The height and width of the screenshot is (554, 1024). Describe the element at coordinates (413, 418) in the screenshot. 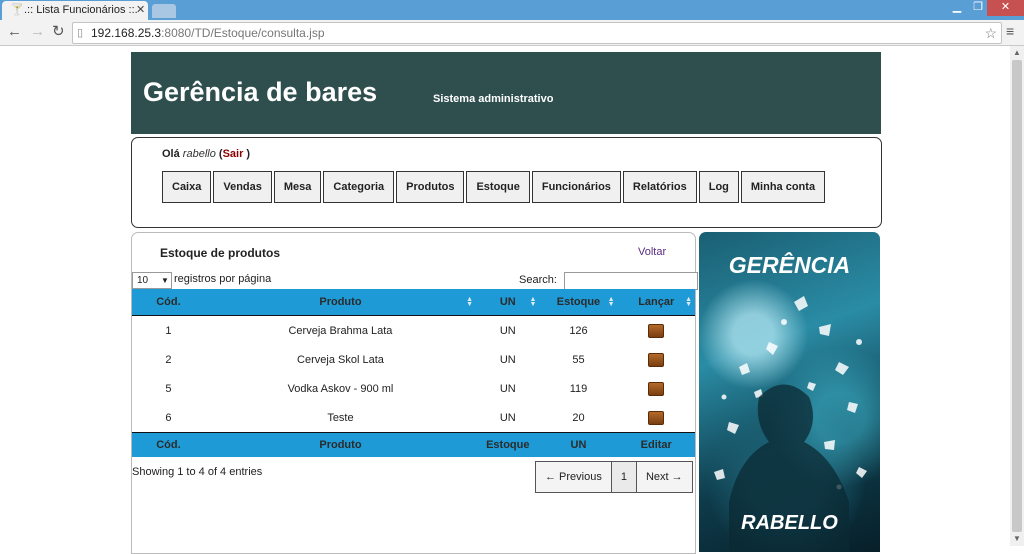

I see `table-row: 6 Teste UN 20` at that location.